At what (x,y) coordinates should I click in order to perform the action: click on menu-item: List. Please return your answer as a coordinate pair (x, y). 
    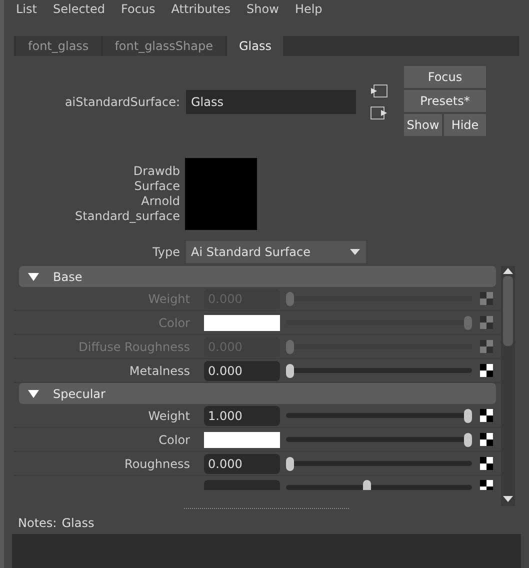
    Looking at the image, I should click on (26, 9).